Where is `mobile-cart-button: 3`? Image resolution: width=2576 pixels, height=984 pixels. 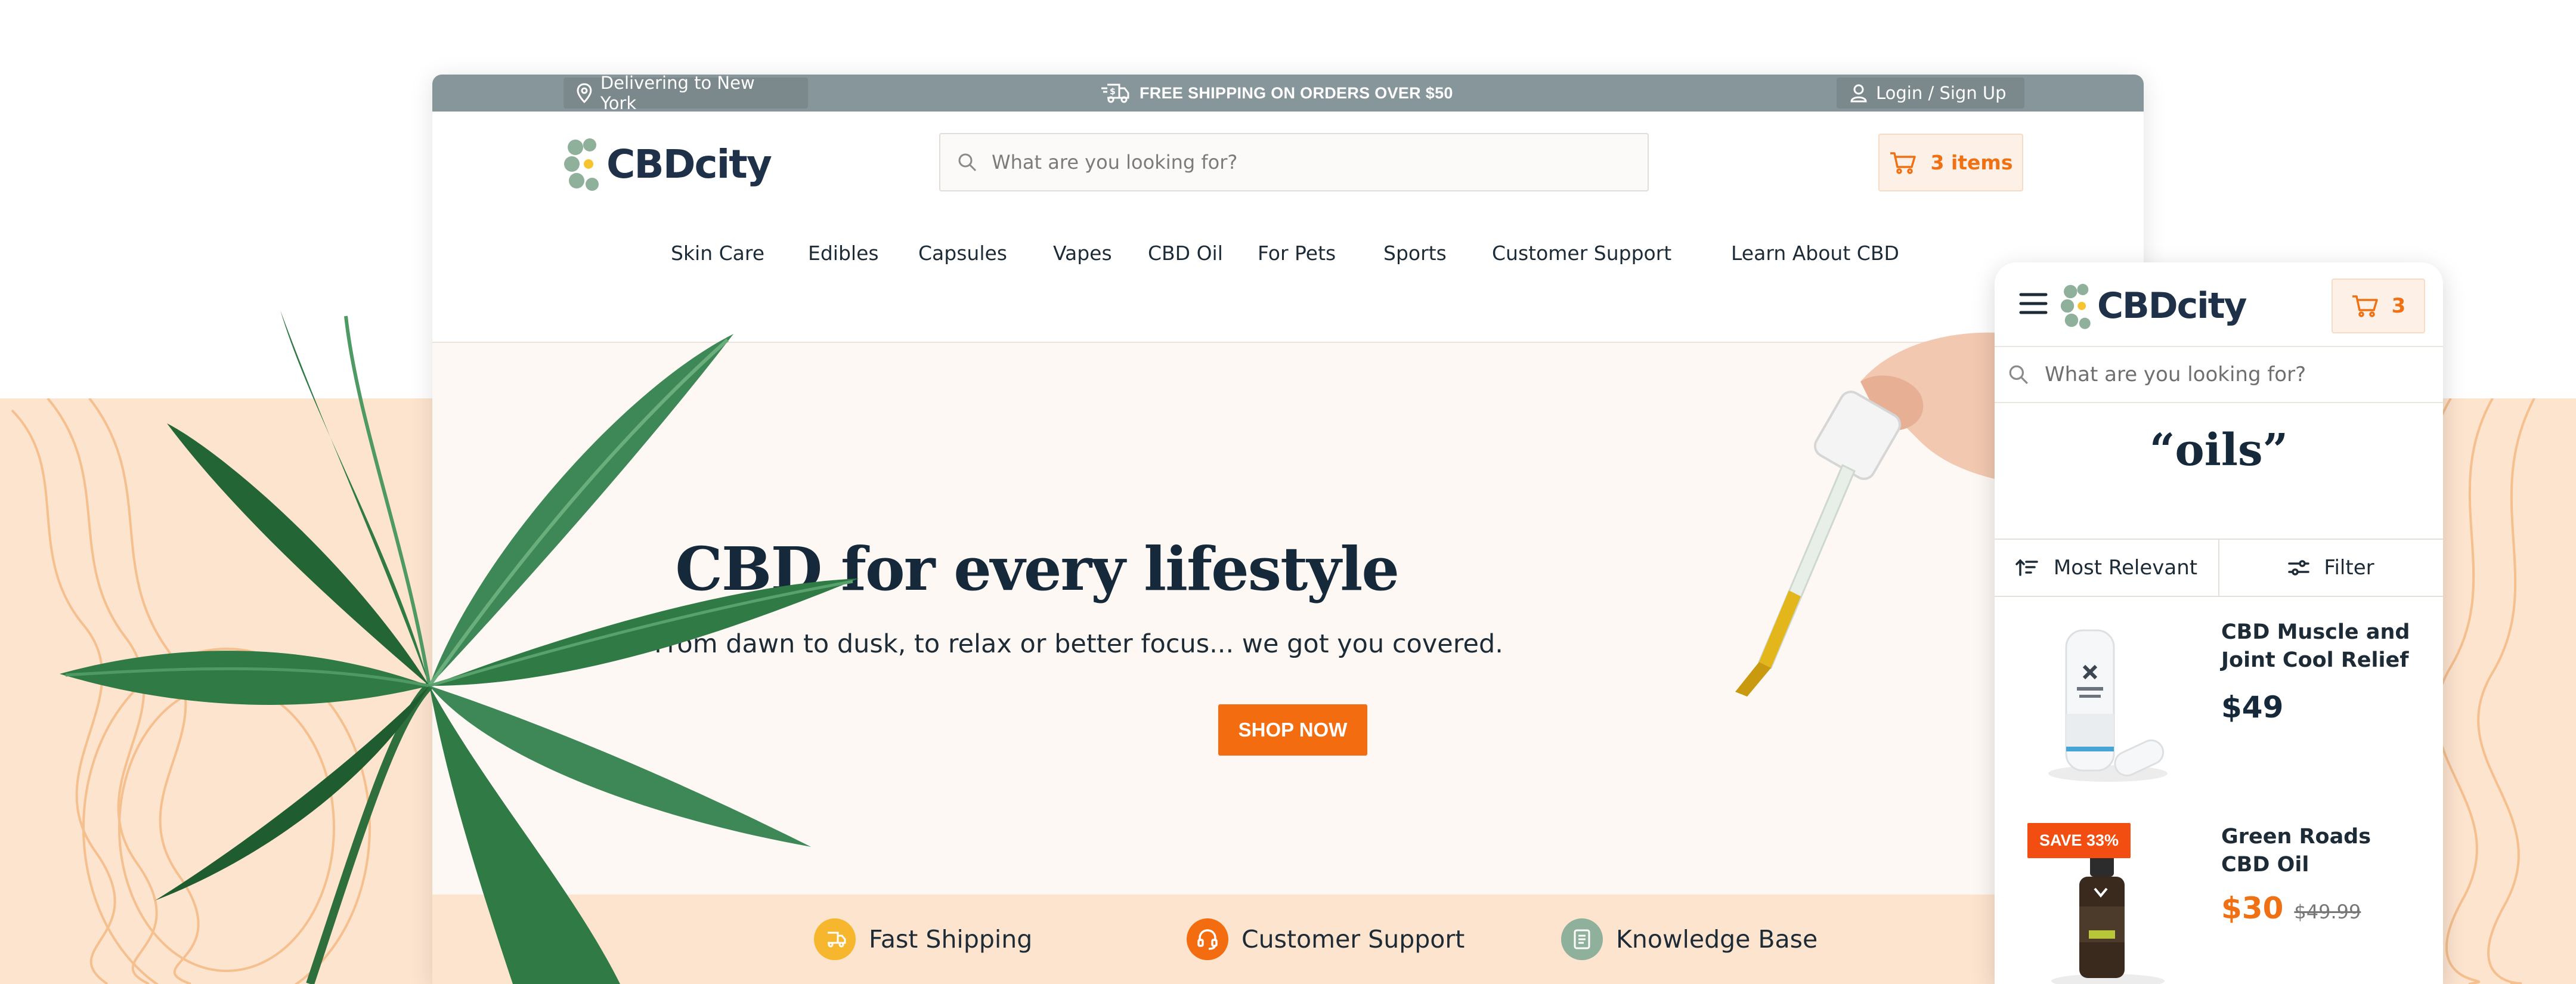
mobile-cart-button: 3 is located at coordinates (2378, 306).